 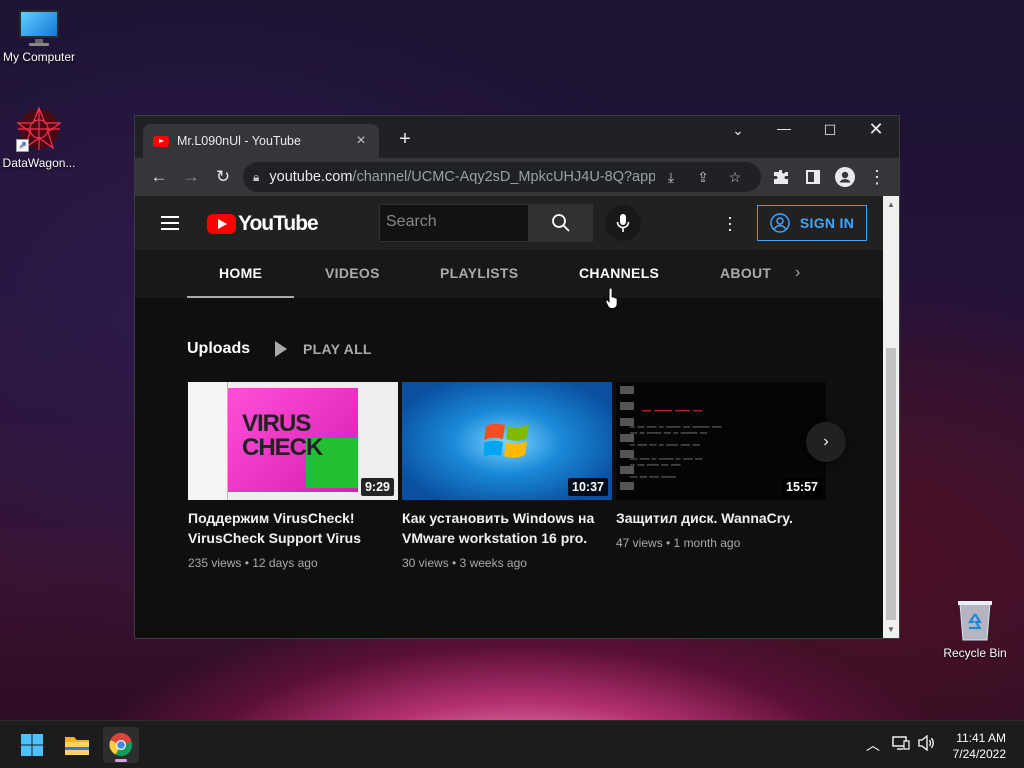 I want to click on windows-logo-icon, so click(x=506, y=440).